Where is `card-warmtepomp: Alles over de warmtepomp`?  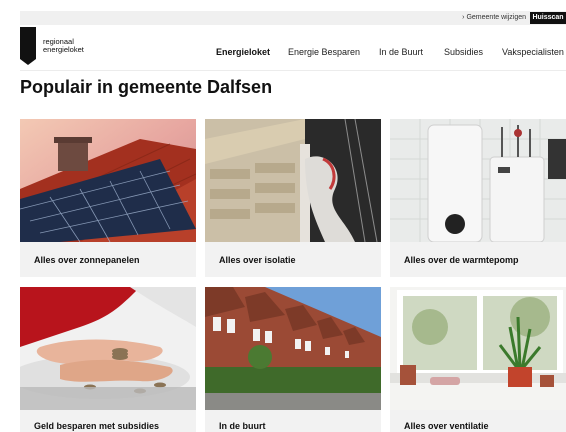 card-warmtepomp: Alles over de warmtepomp is located at coordinates (478, 198).